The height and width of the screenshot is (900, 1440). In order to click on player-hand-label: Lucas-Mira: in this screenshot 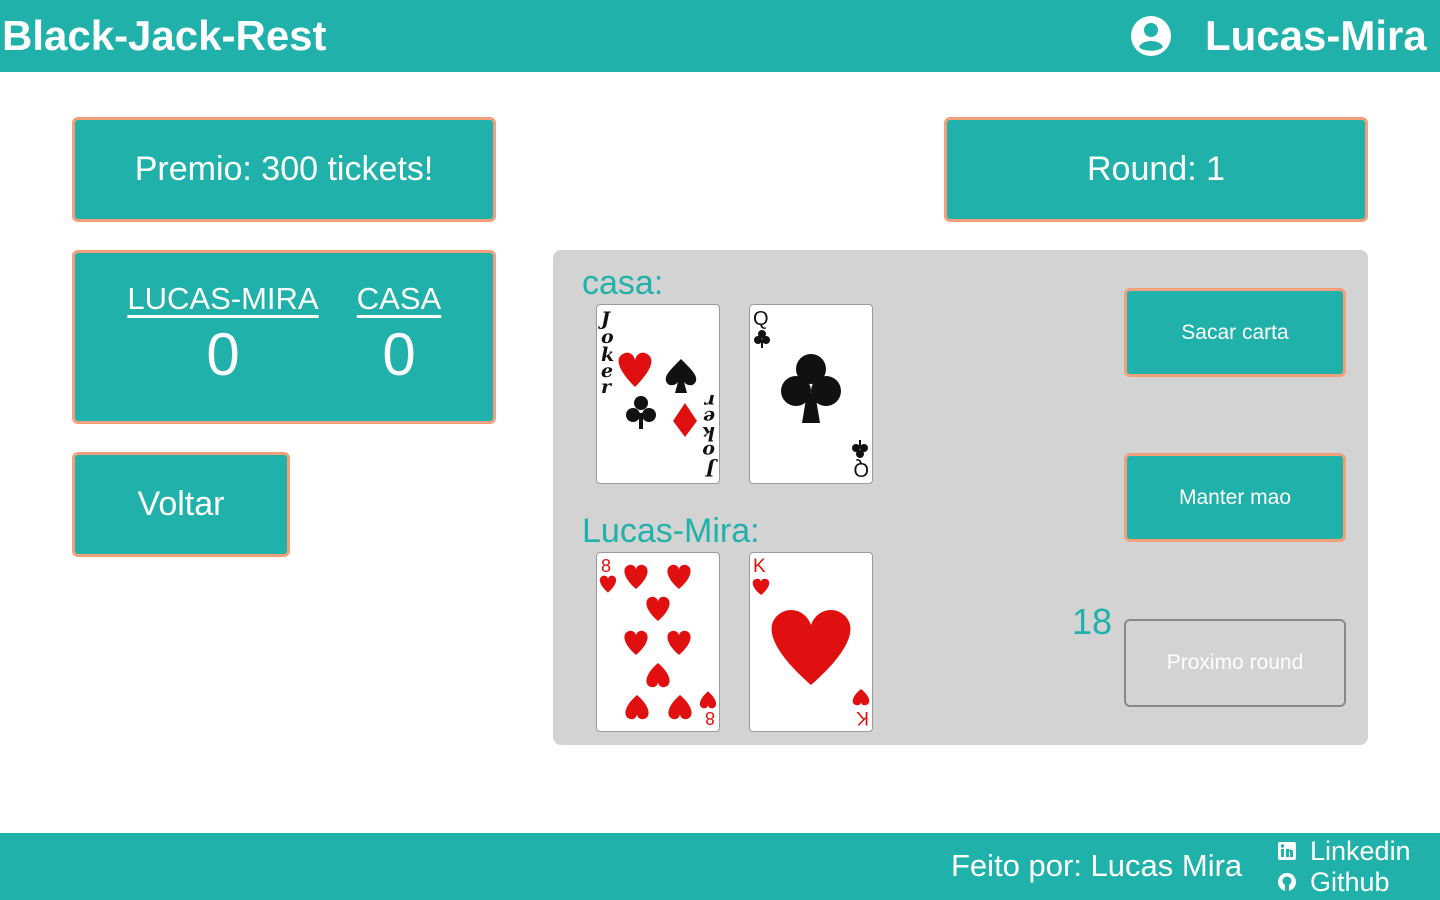, I will do `click(671, 531)`.